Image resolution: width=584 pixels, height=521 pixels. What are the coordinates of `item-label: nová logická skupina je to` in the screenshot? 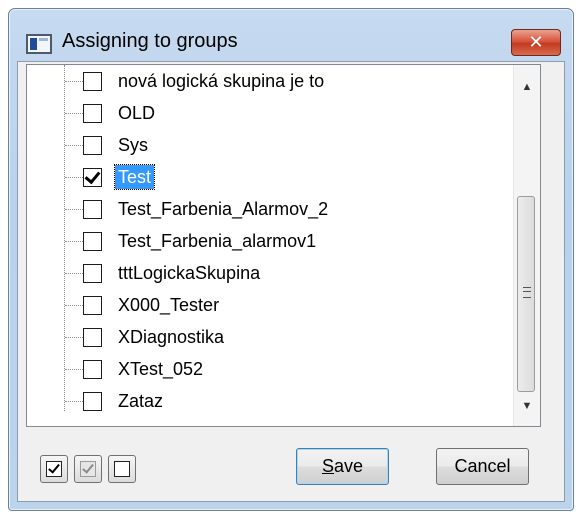 It's located at (221, 81).